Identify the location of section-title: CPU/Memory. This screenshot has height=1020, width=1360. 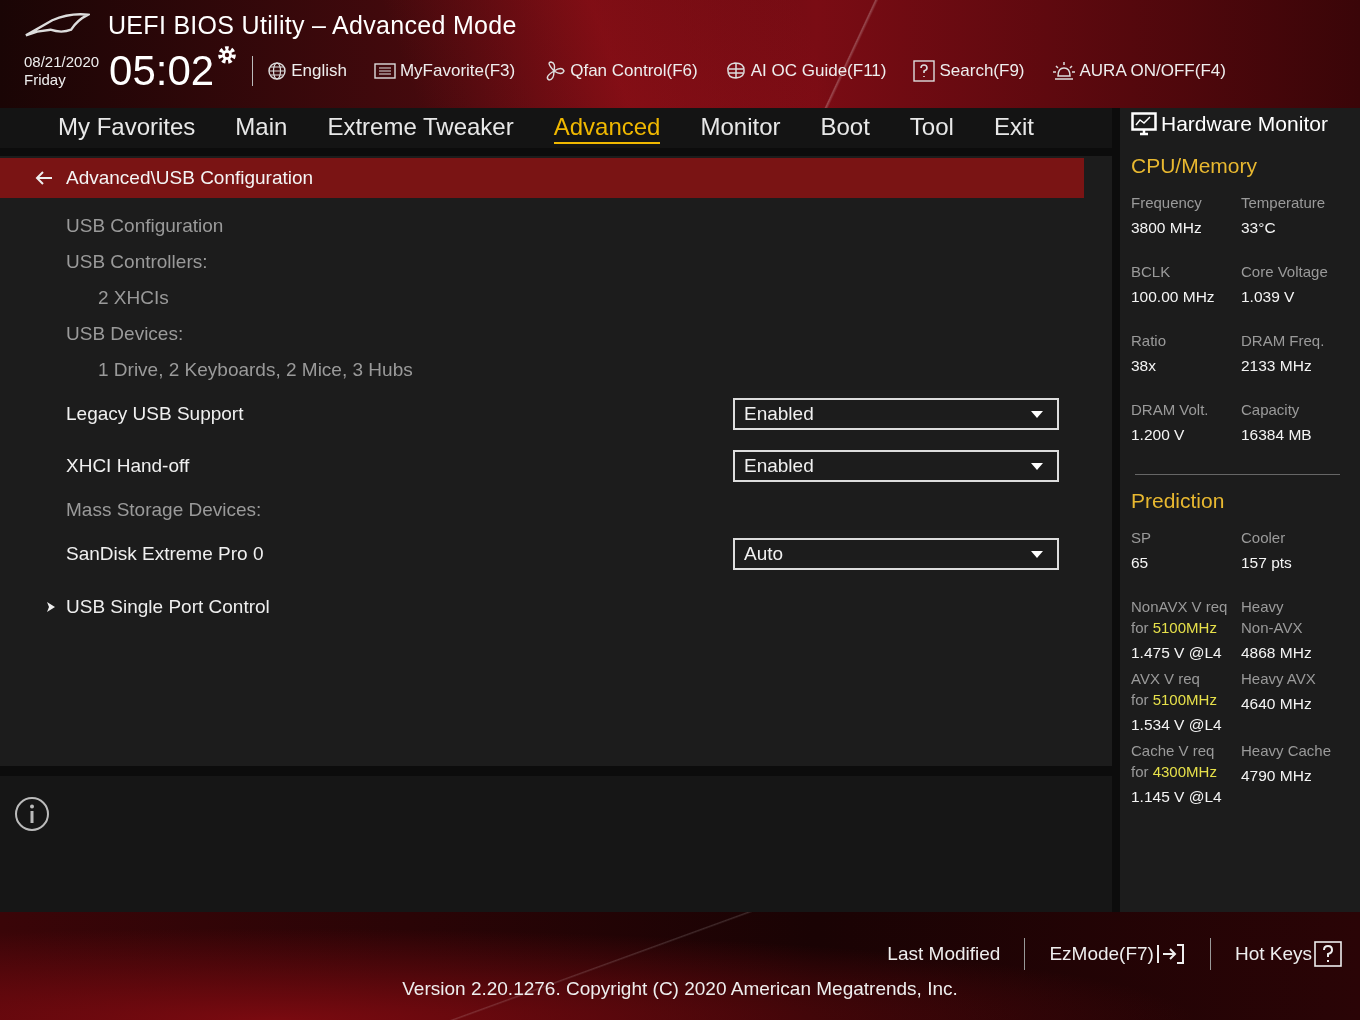
(1194, 166).